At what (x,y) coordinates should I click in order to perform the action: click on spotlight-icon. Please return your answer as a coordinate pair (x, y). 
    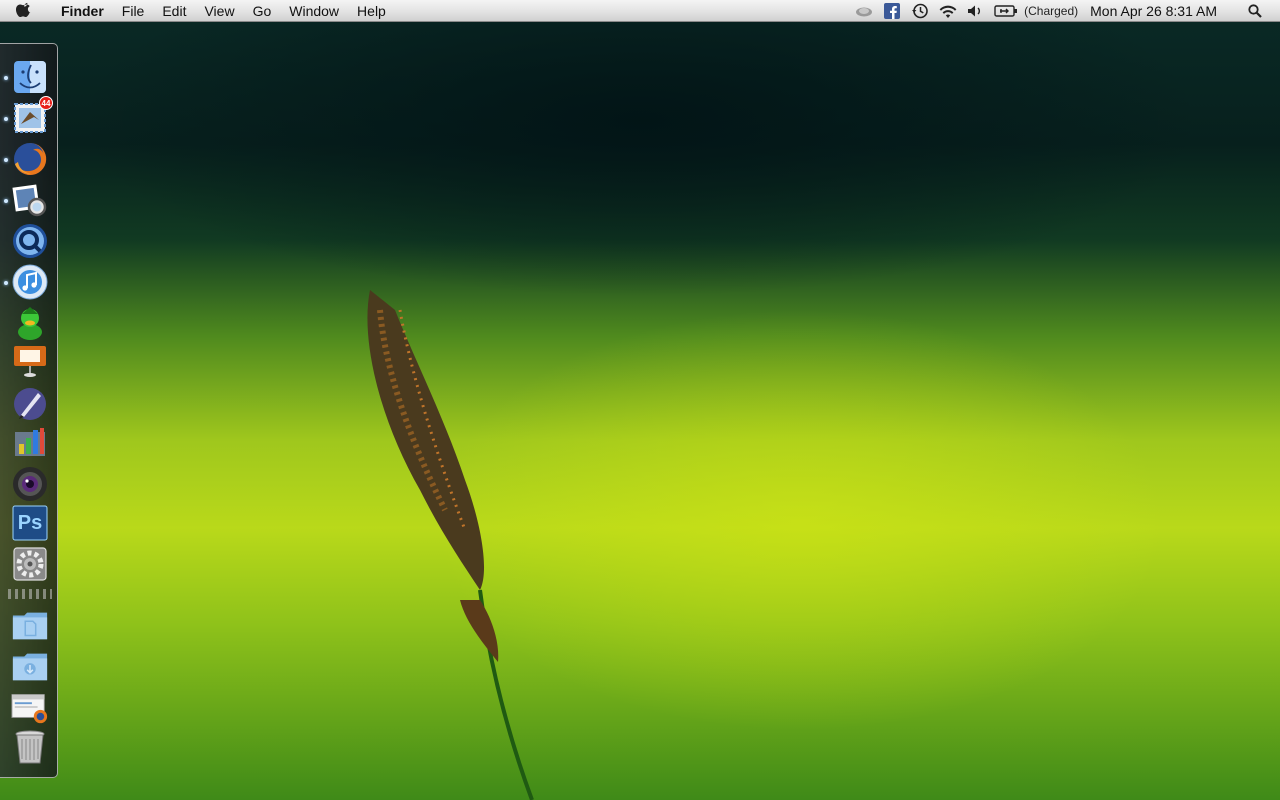
    Looking at the image, I should click on (1255, 11).